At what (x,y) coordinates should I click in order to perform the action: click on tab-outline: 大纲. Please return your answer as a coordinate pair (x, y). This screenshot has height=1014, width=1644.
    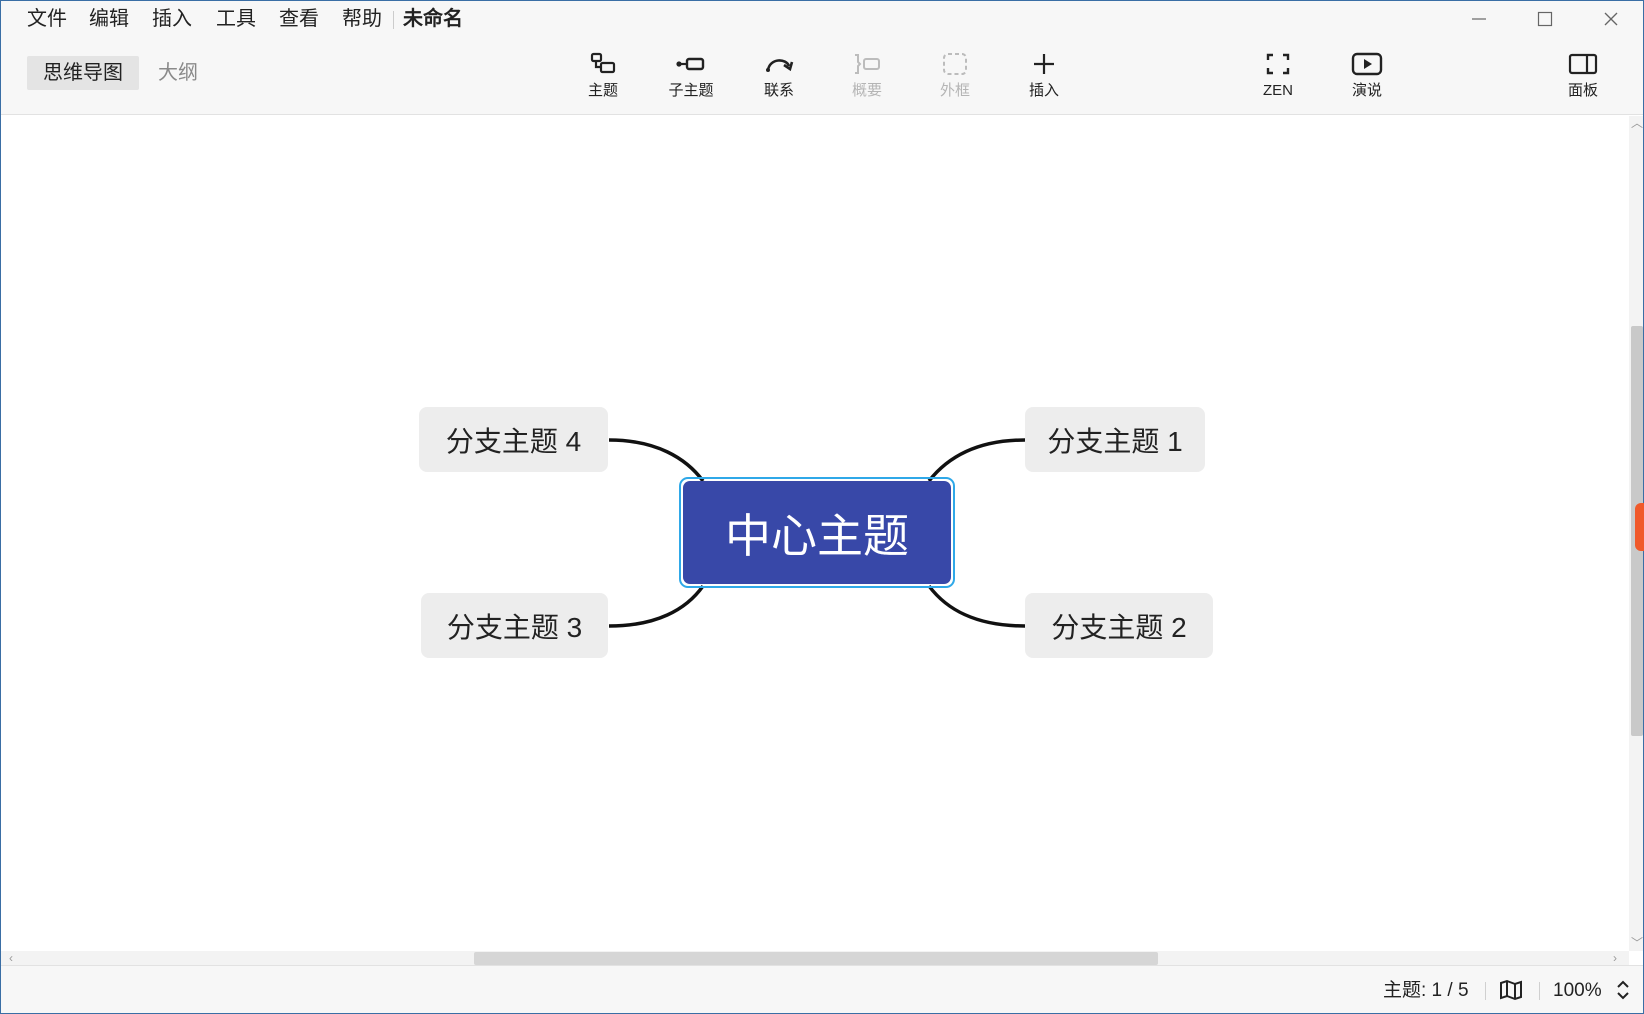
    Looking at the image, I should click on (178, 73).